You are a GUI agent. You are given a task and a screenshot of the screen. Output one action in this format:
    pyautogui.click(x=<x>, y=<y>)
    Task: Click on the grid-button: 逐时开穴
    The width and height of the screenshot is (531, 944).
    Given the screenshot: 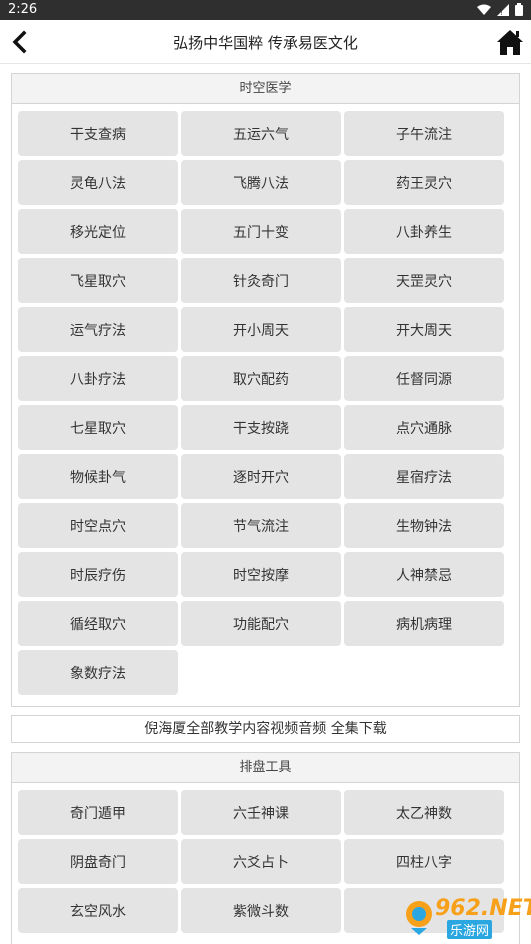 What is the action you would take?
    pyautogui.click(x=261, y=476)
    